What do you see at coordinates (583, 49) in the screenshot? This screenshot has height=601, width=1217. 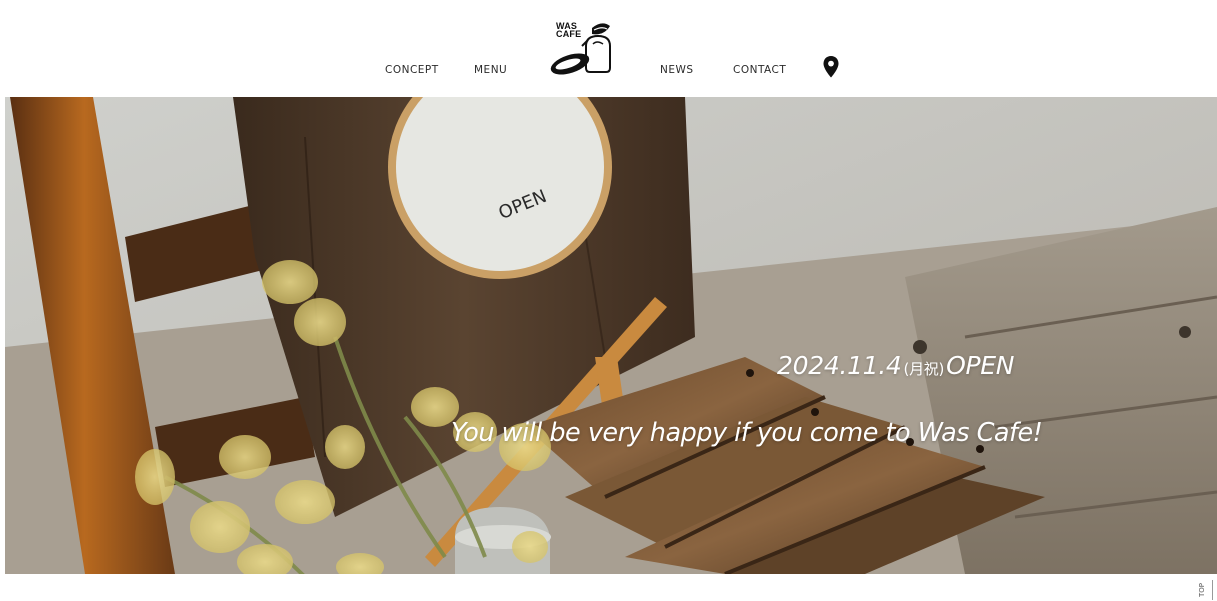 I see `site-logo: WAS CAFE` at bounding box center [583, 49].